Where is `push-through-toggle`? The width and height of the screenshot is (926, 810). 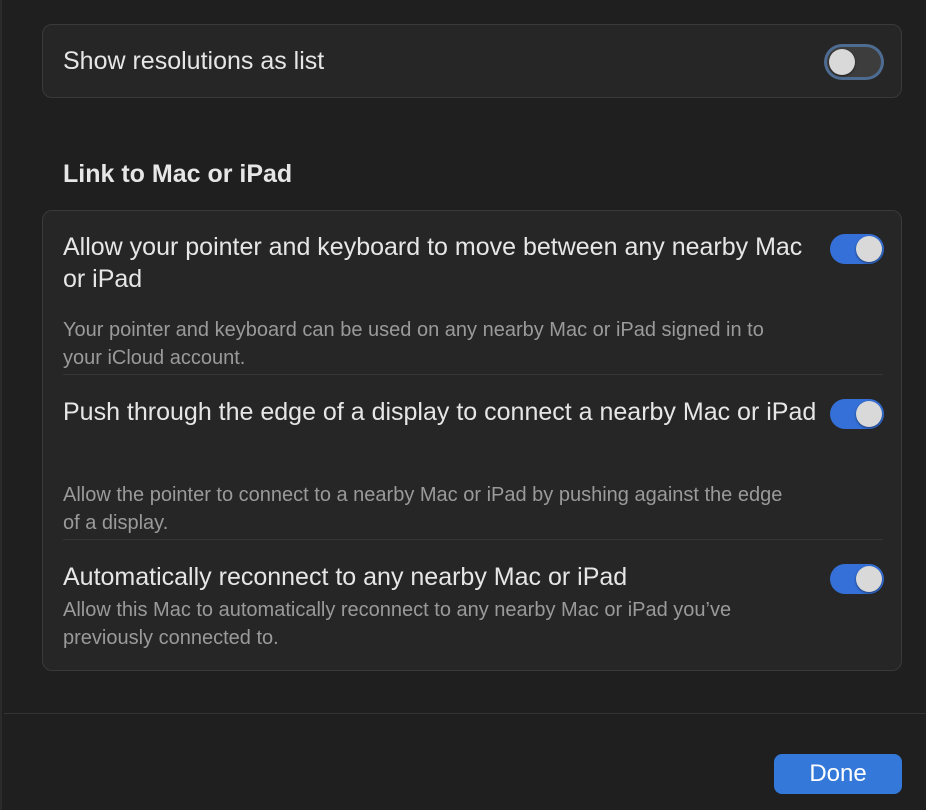
push-through-toggle is located at coordinates (857, 414).